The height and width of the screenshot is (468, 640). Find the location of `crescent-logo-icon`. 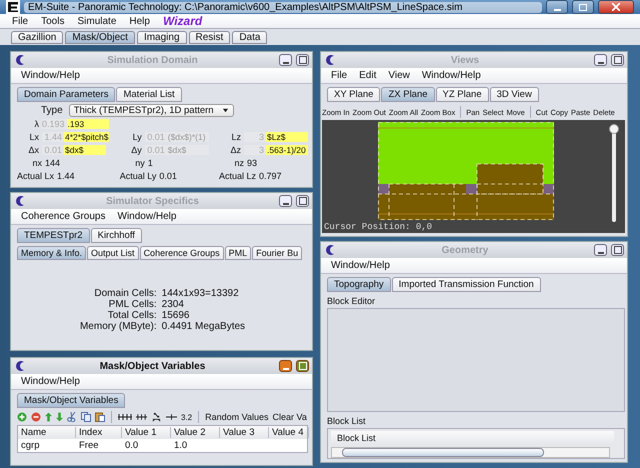

crescent-logo-icon is located at coordinates (20, 366).